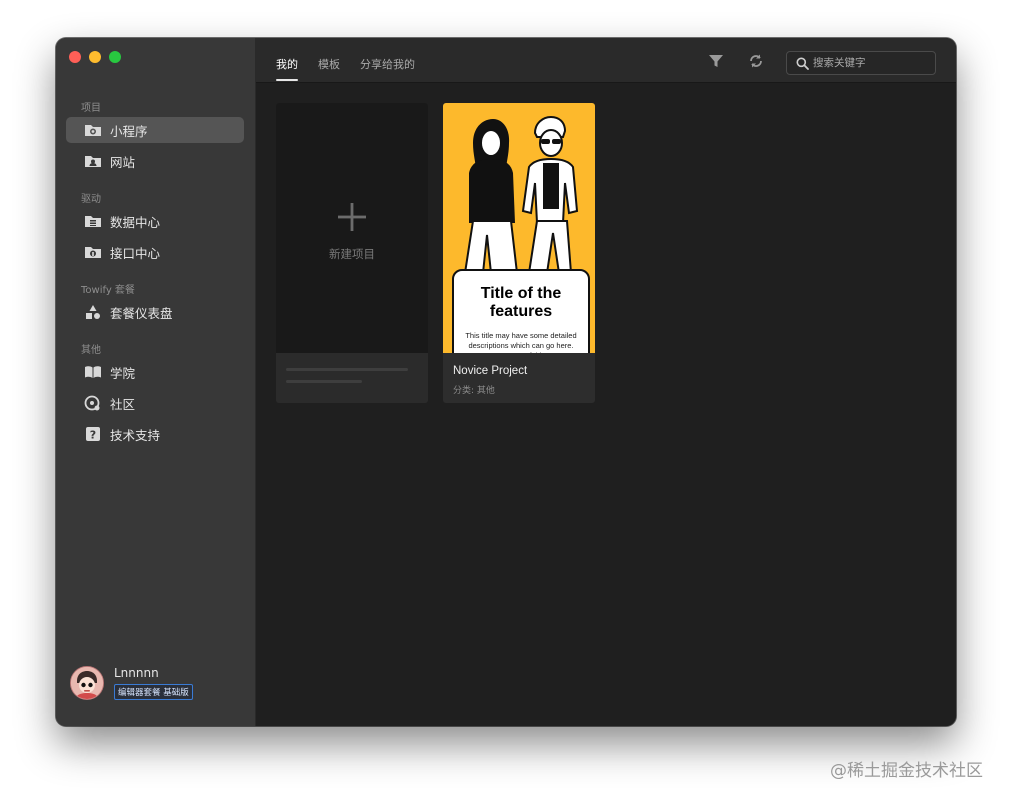 The image size is (1012, 800). Describe the element at coordinates (153, 692) in the screenshot. I see `plan-badge: 编辑器套餐 基础版` at that location.